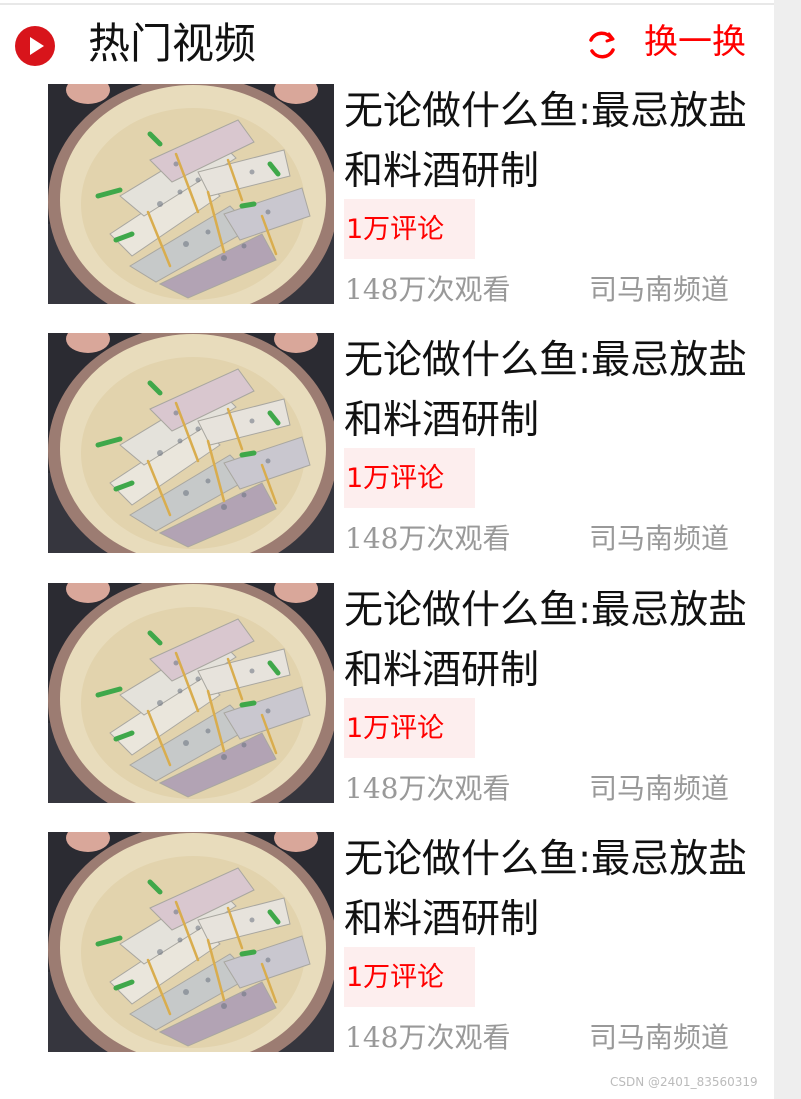  What do you see at coordinates (684, 1082) in the screenshot?
I see `watermark: CSDN @2401_83560319` at bounding box center [684, 1082].